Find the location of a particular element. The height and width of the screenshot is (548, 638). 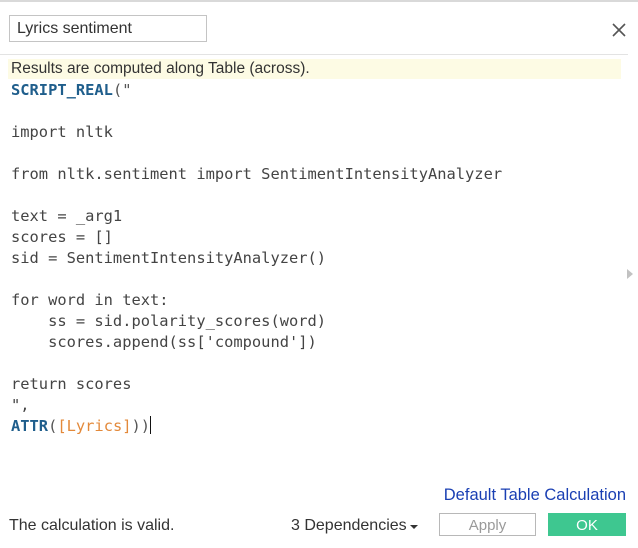

close-icon is located at coordinates (619, 30).